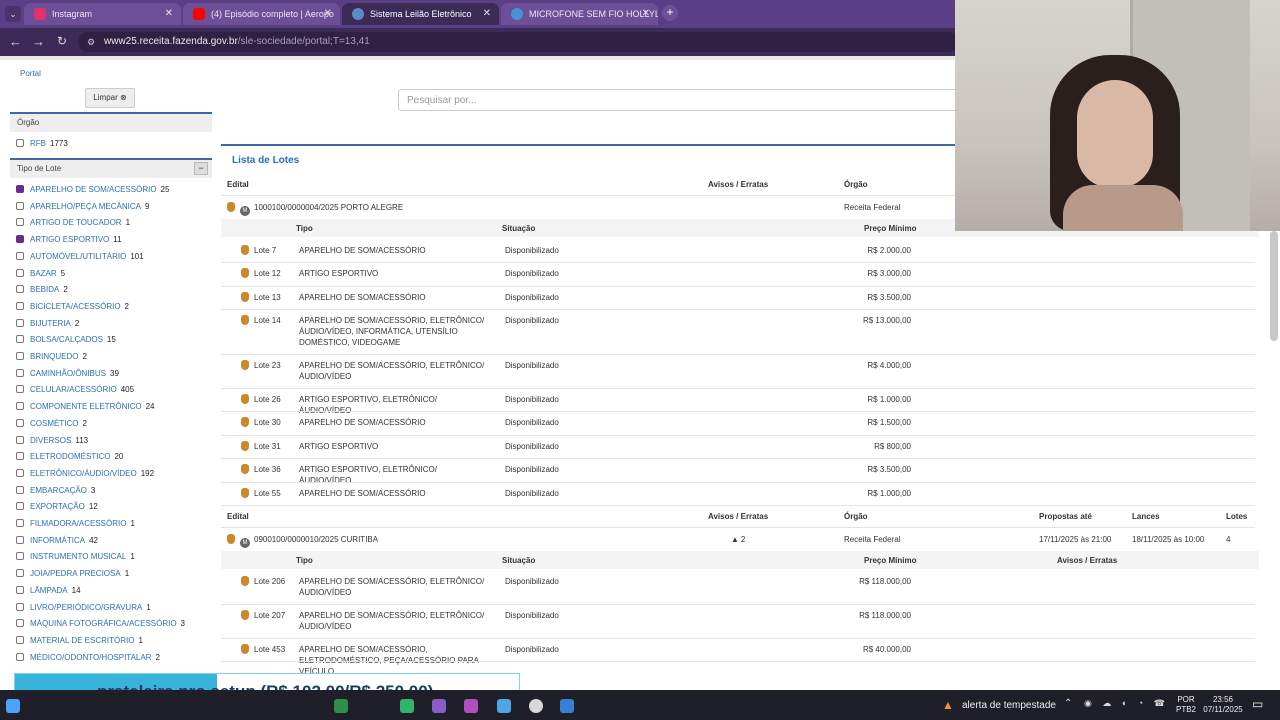  Describe the element at coordinates (72, 574) in the screenshot. I see `filter-option: JOIA/PEDRA PRECIOSA 1` at that location.